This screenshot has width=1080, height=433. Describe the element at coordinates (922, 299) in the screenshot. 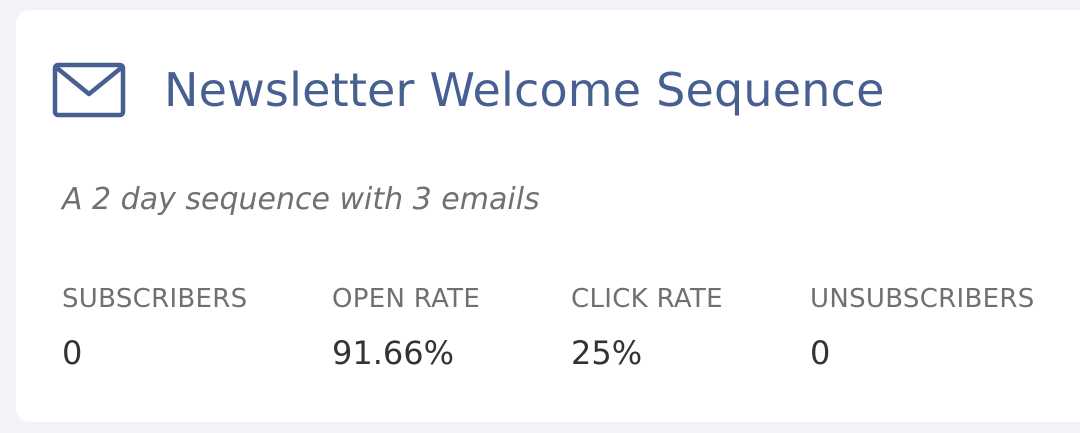

I see `stat-label: UNSUBSCRIBERS` at that location.